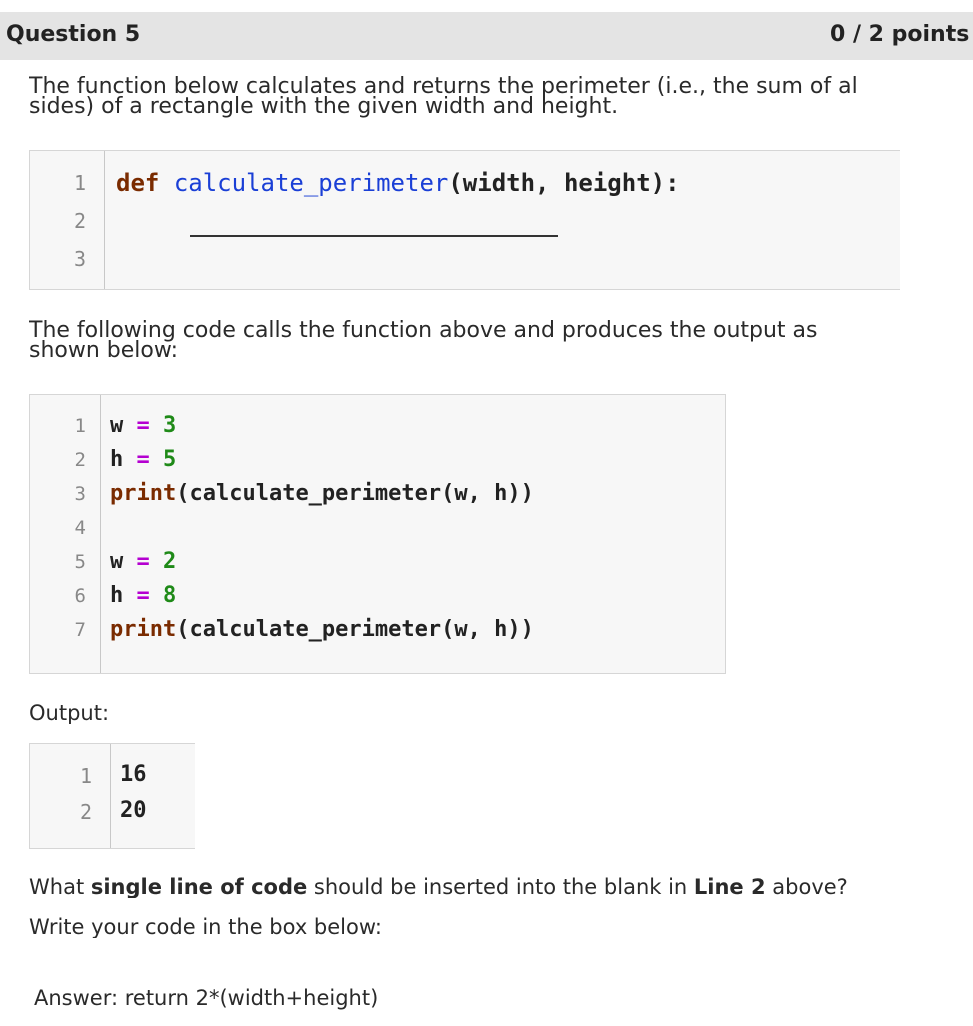 This screenshot has width=973, height=1026. I want to click on output-label: Output:, so click(69, 713).